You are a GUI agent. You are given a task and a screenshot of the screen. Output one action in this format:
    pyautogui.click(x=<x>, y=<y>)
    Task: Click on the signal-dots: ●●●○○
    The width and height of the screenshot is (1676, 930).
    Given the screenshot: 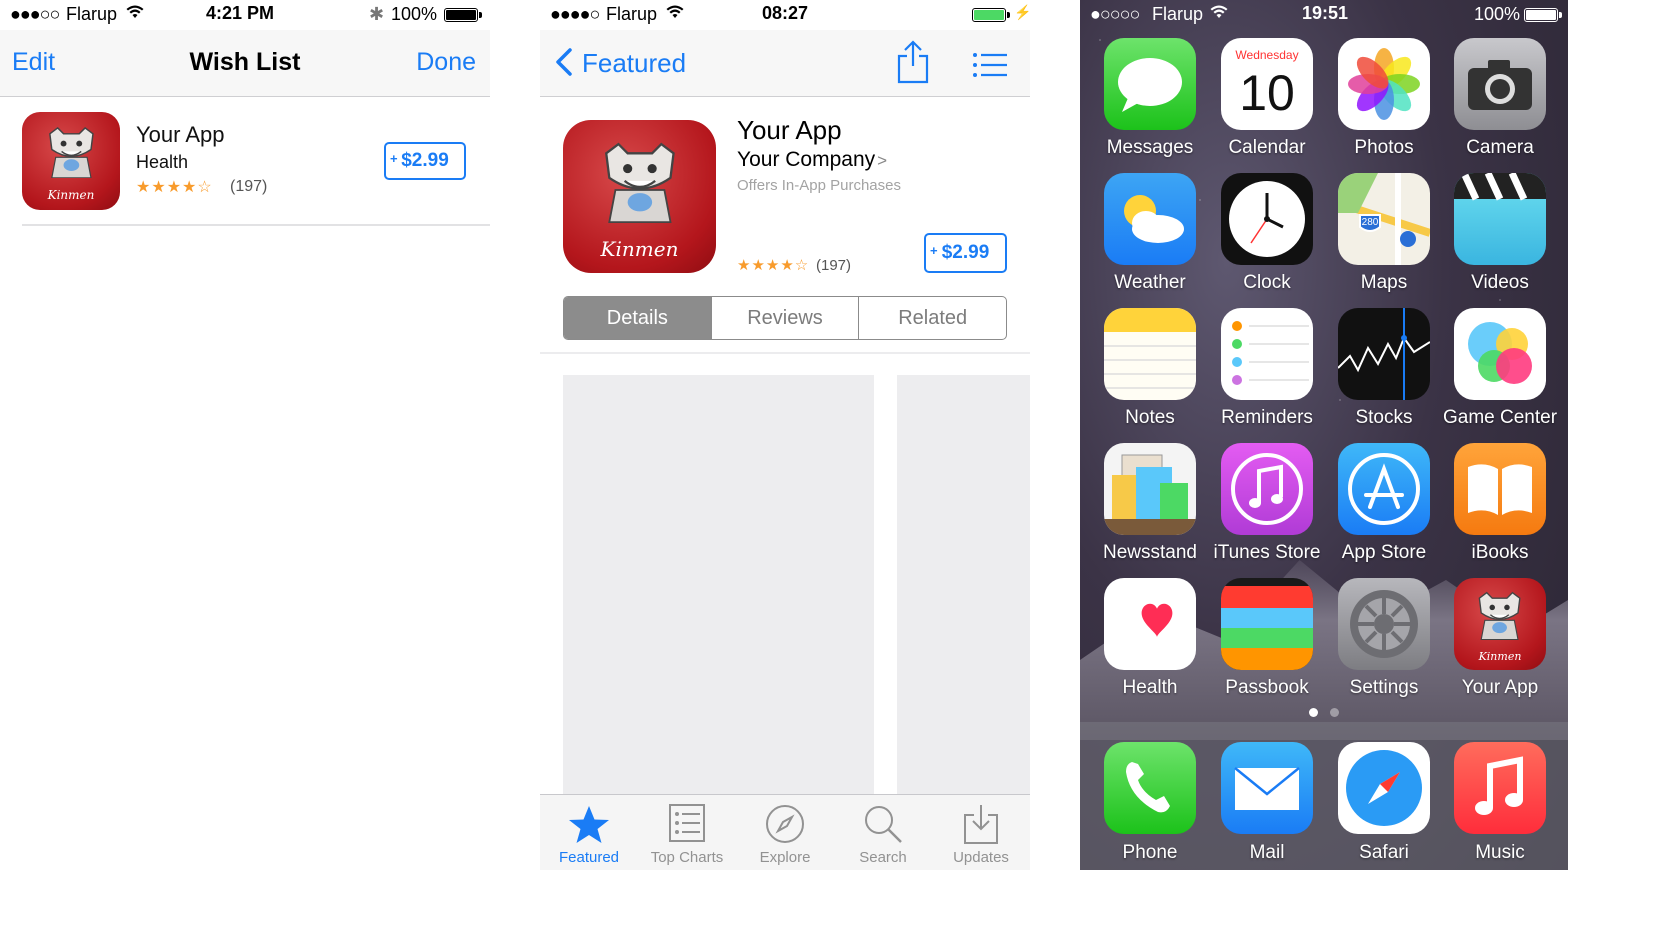 What is the action you would take?
    pyautogui.click(x=35, y=14)
    